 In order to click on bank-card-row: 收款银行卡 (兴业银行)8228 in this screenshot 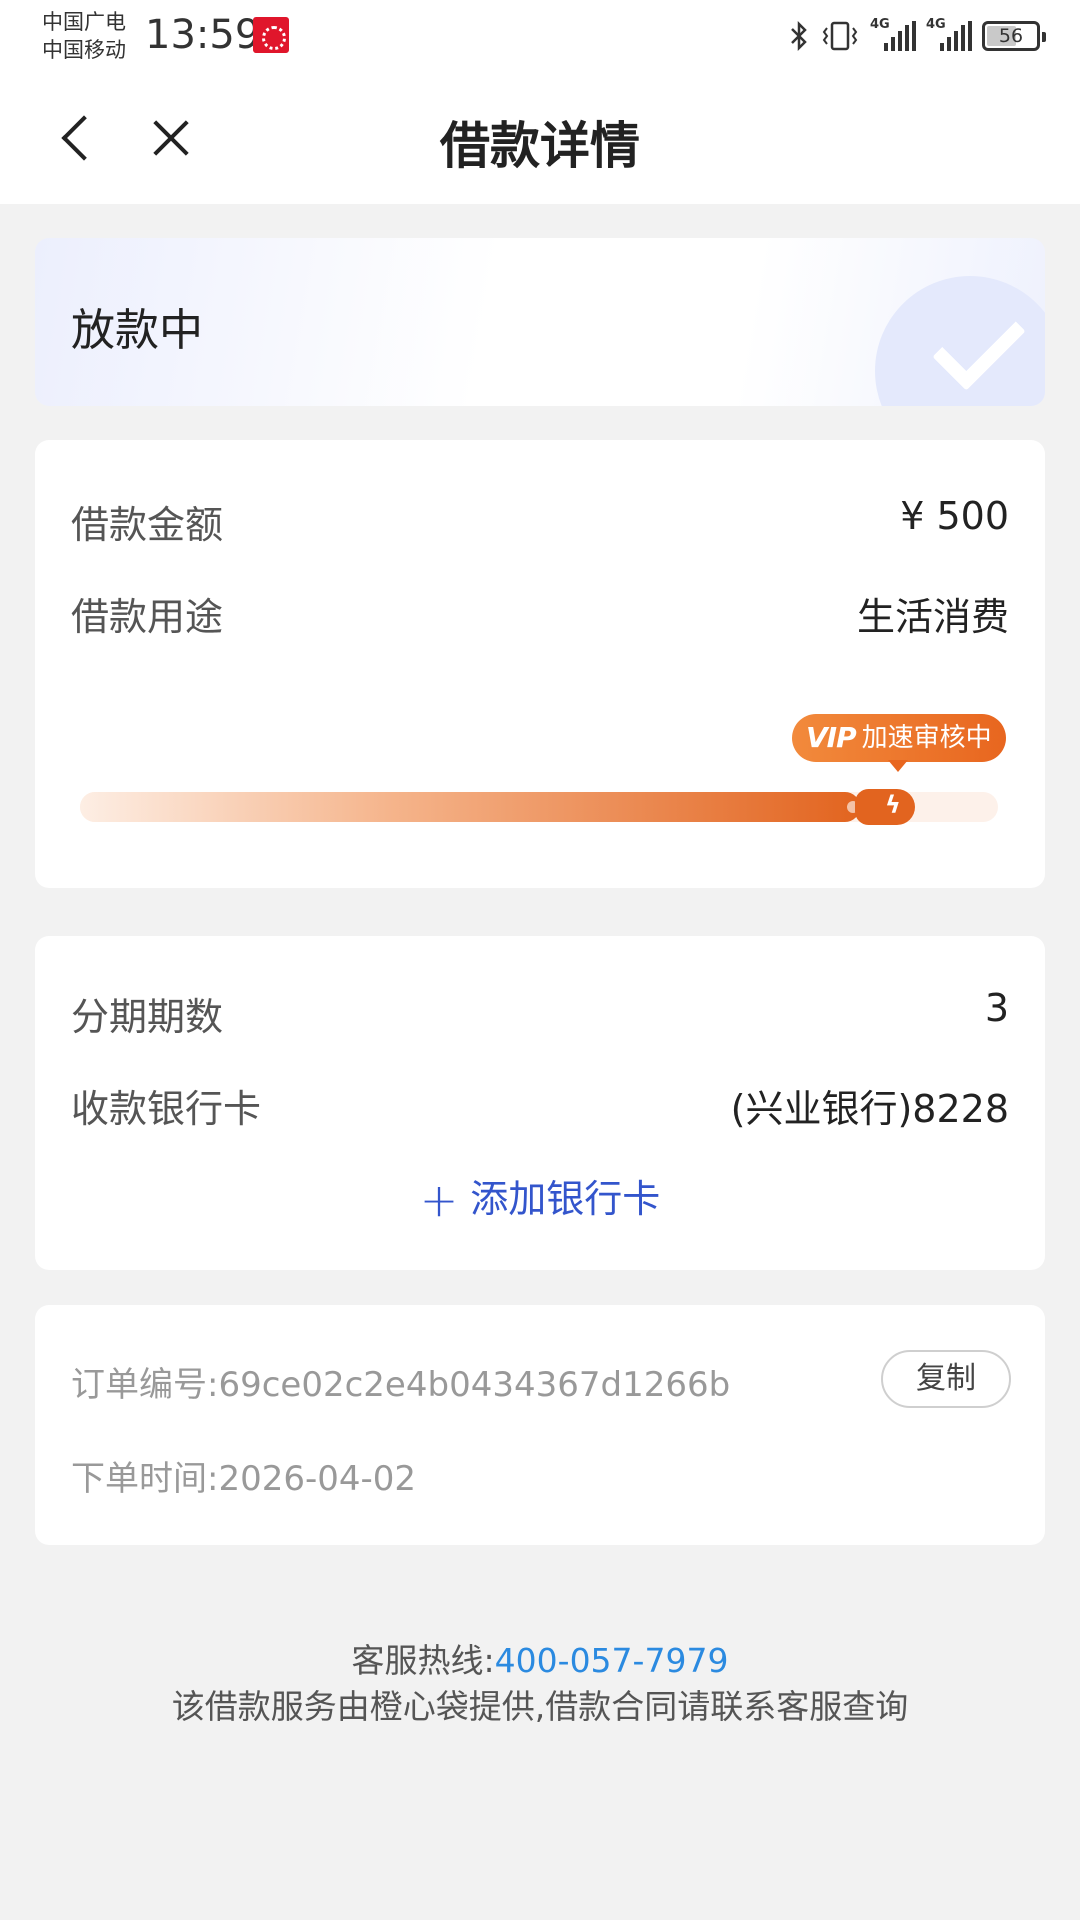, I will do `click(540, 1108)`.